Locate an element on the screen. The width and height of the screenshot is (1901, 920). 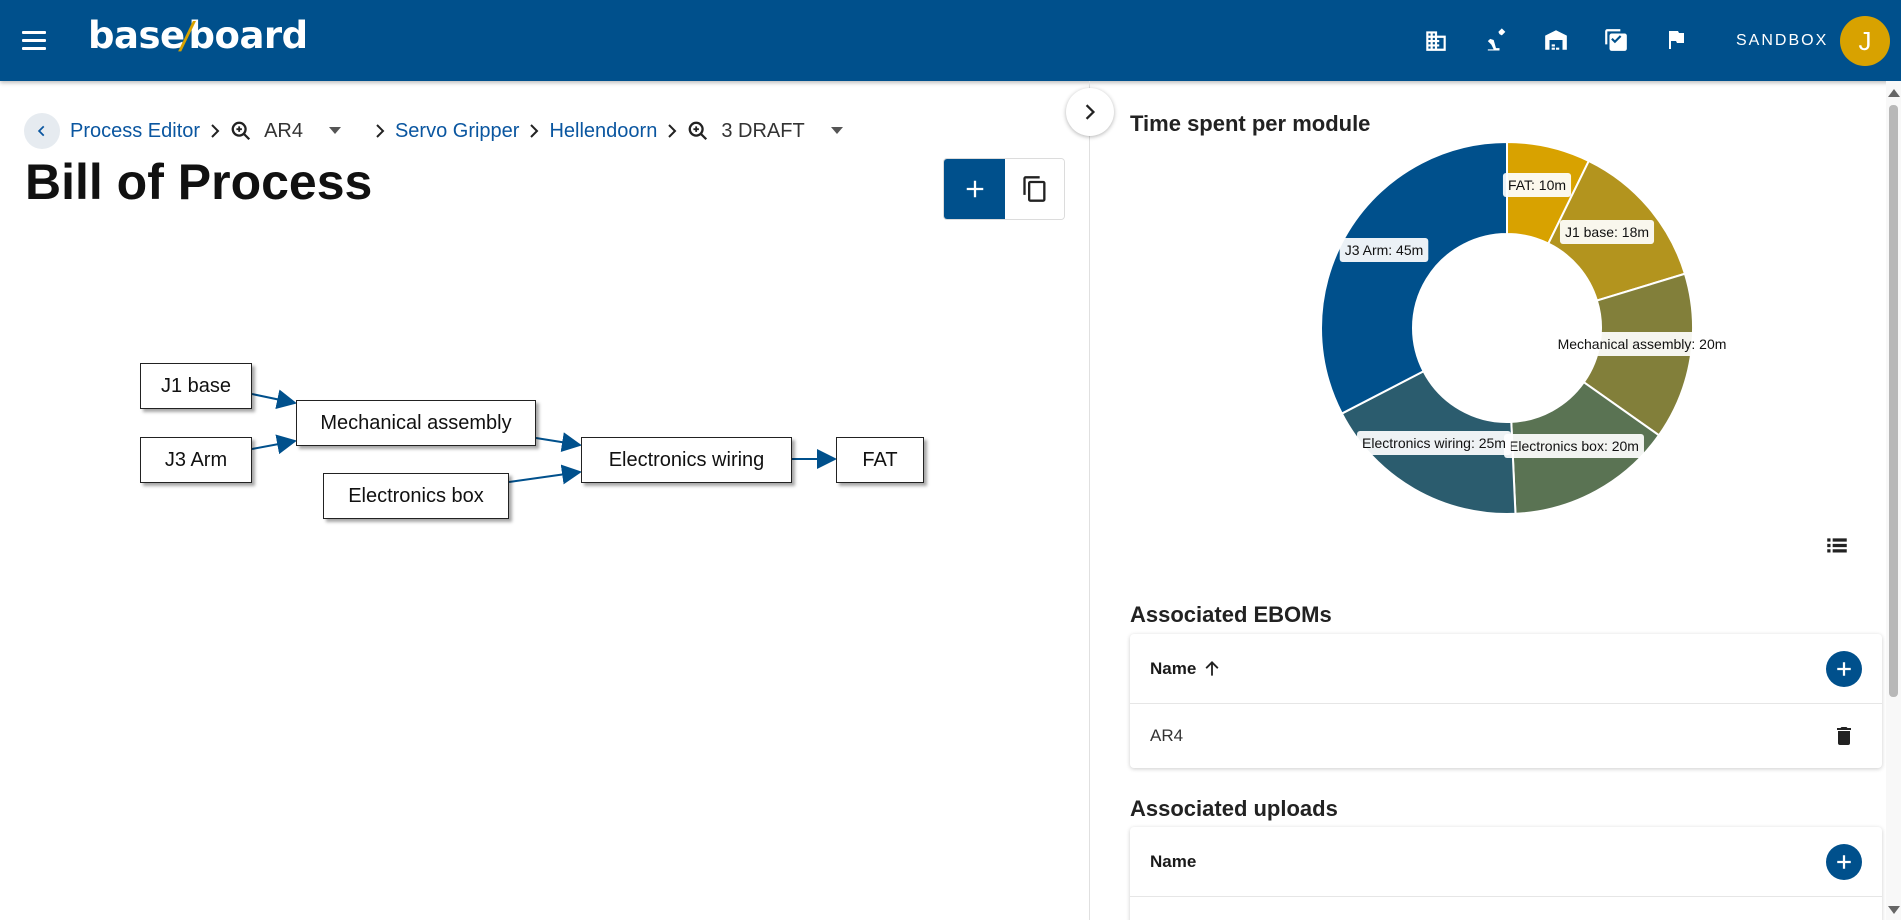
ebom-table: Name AR4 is located at coordinates (1506, 701).